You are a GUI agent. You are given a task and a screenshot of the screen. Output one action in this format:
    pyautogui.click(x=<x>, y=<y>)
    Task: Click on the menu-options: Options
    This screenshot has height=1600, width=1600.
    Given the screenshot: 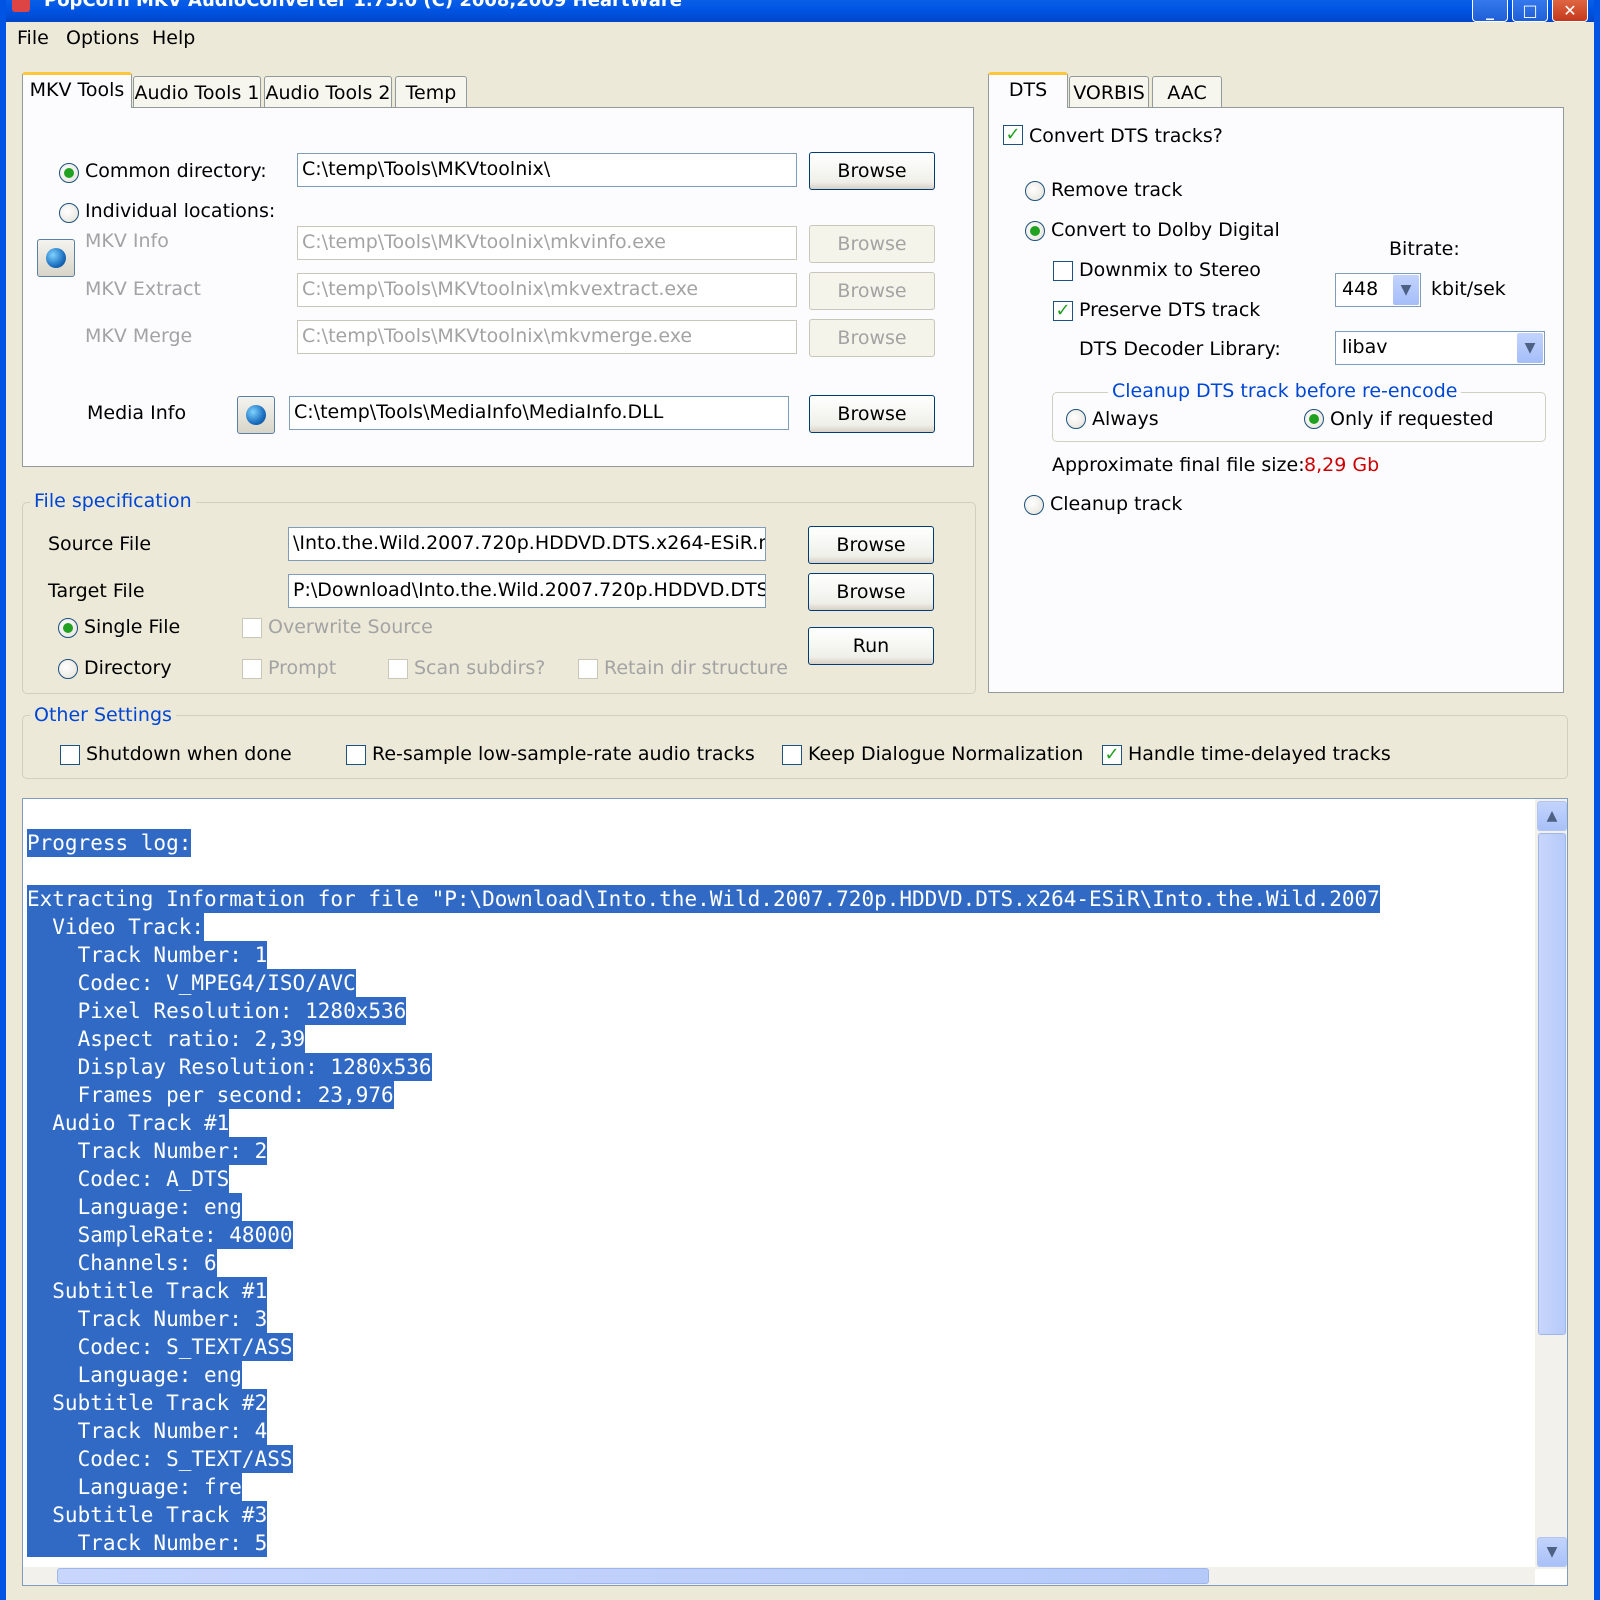 What is the action you would take?
    pyautogui.click(x=102, y=38)
    